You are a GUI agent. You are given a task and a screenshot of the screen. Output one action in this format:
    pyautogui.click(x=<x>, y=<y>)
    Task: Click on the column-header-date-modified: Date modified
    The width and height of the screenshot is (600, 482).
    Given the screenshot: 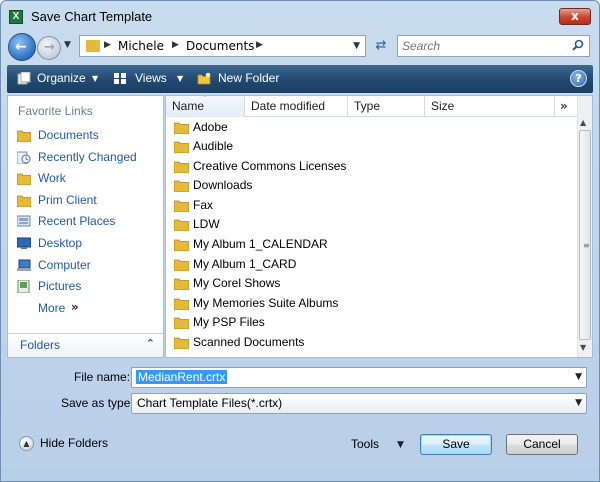 What is the action you would take?
    pyautogui.click(x=296, y=106)
    